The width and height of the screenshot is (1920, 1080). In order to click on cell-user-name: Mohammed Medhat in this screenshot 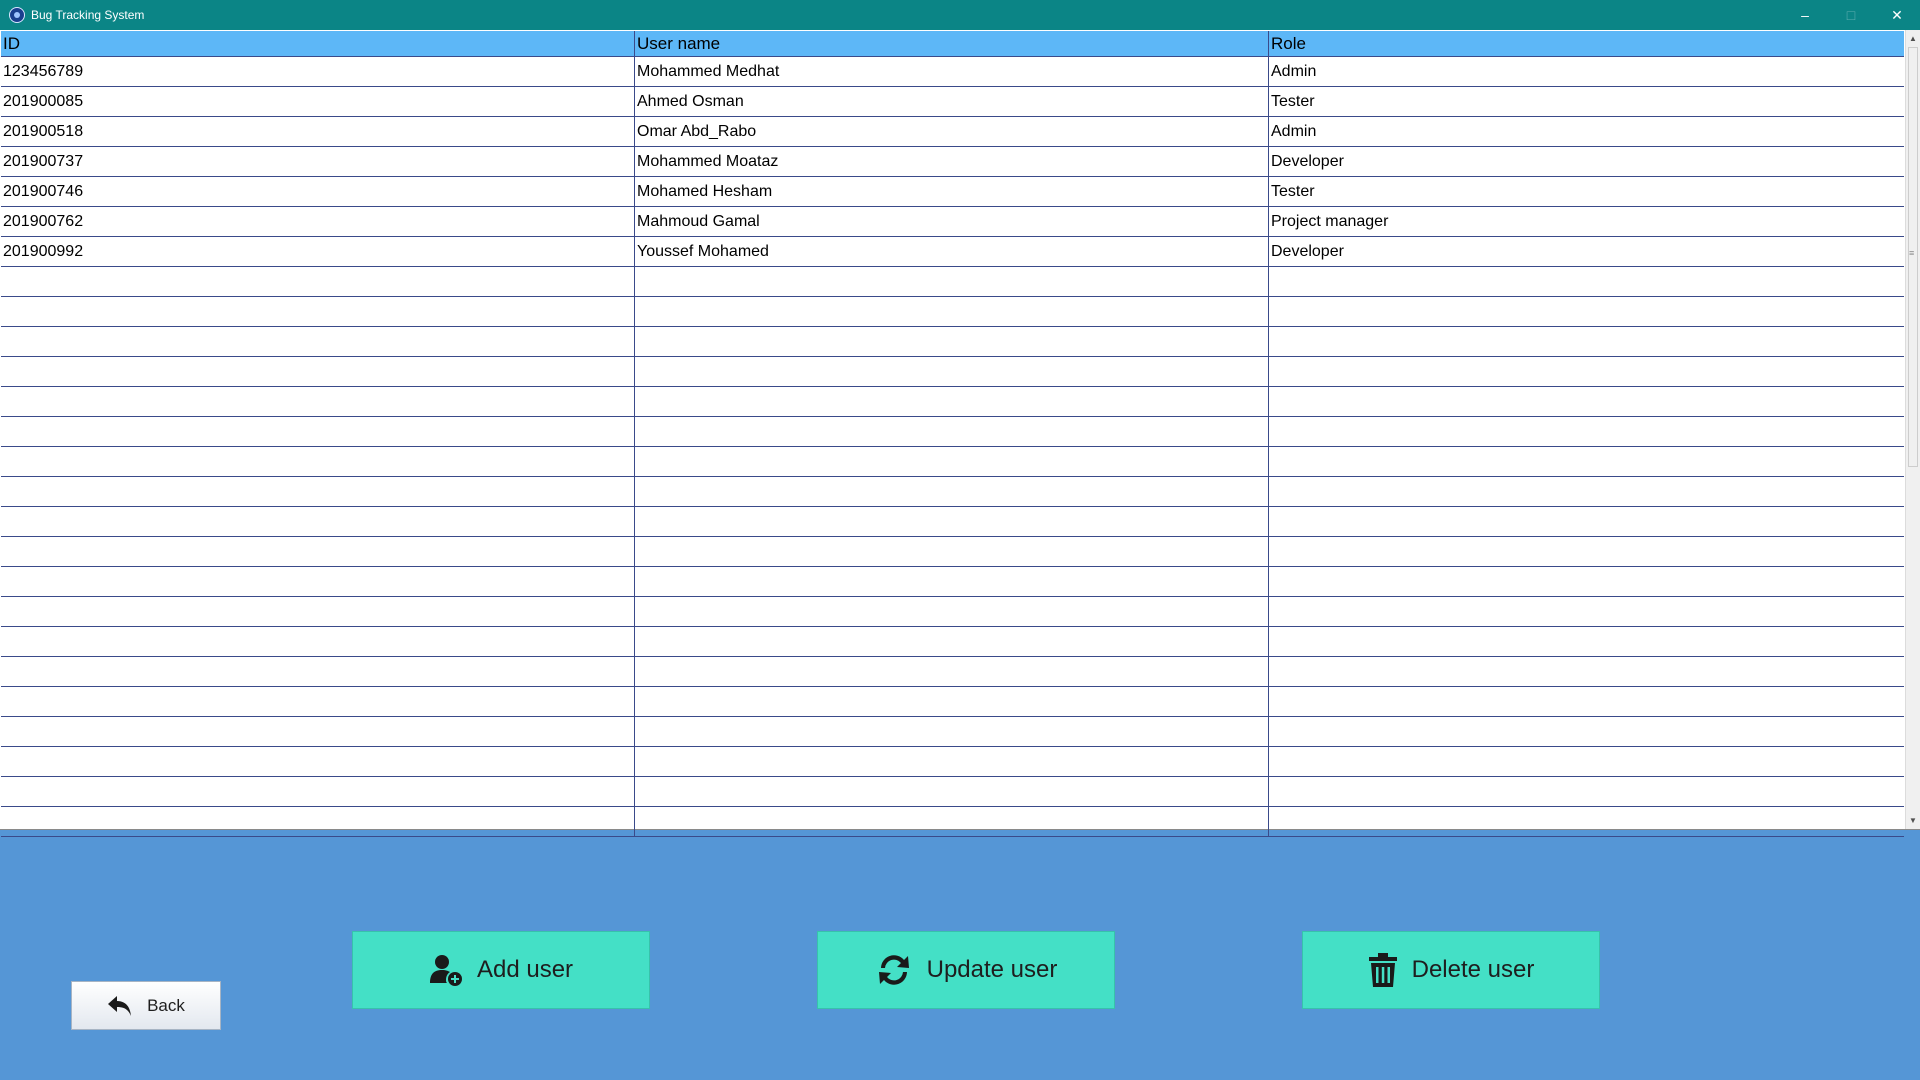, I will do `click(952, 71)`.